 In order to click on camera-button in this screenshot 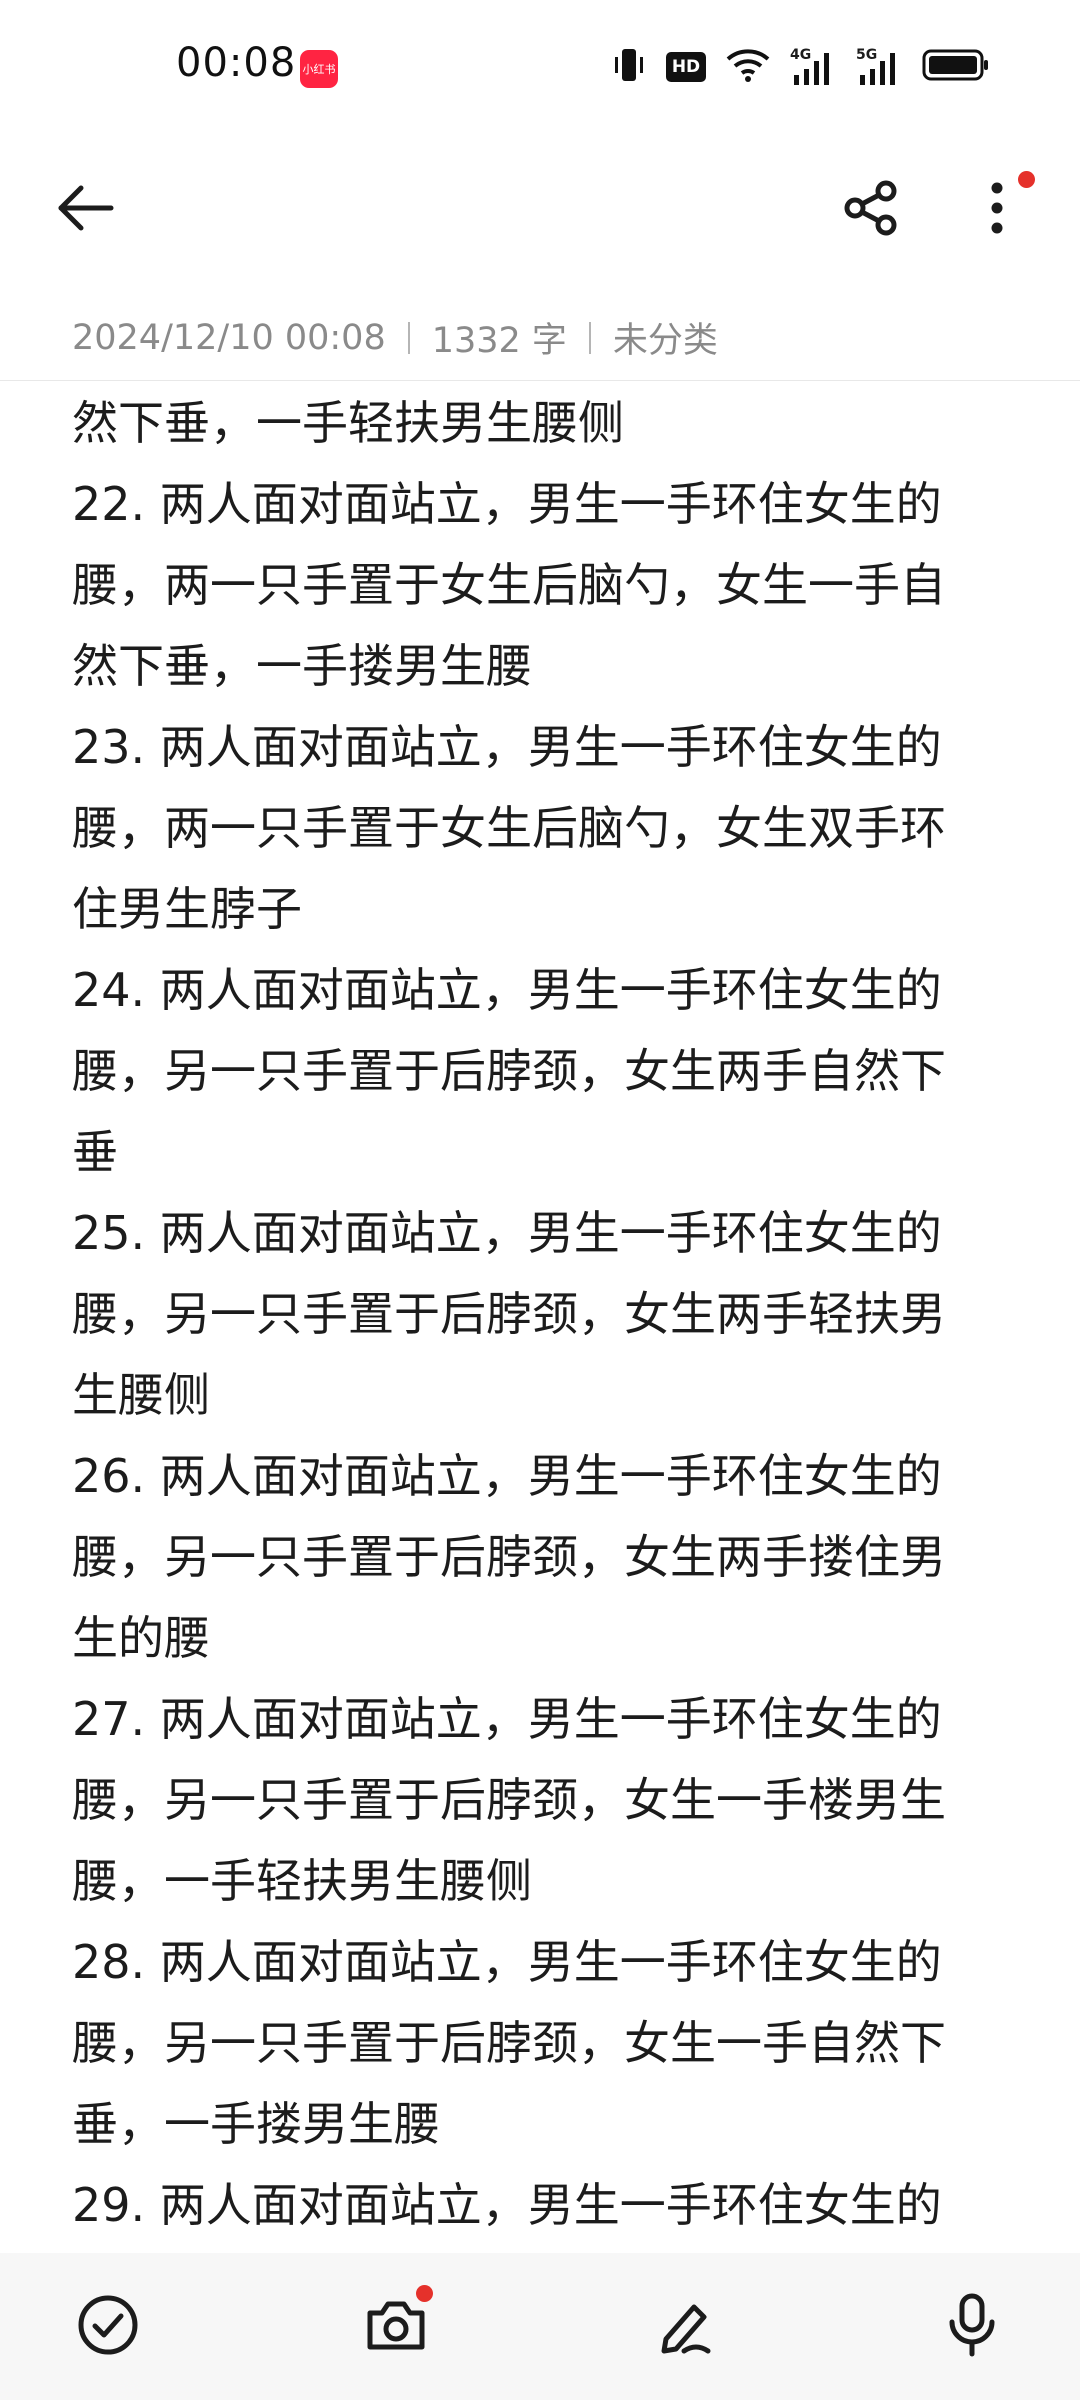, I will do `click(396, 2327)`.